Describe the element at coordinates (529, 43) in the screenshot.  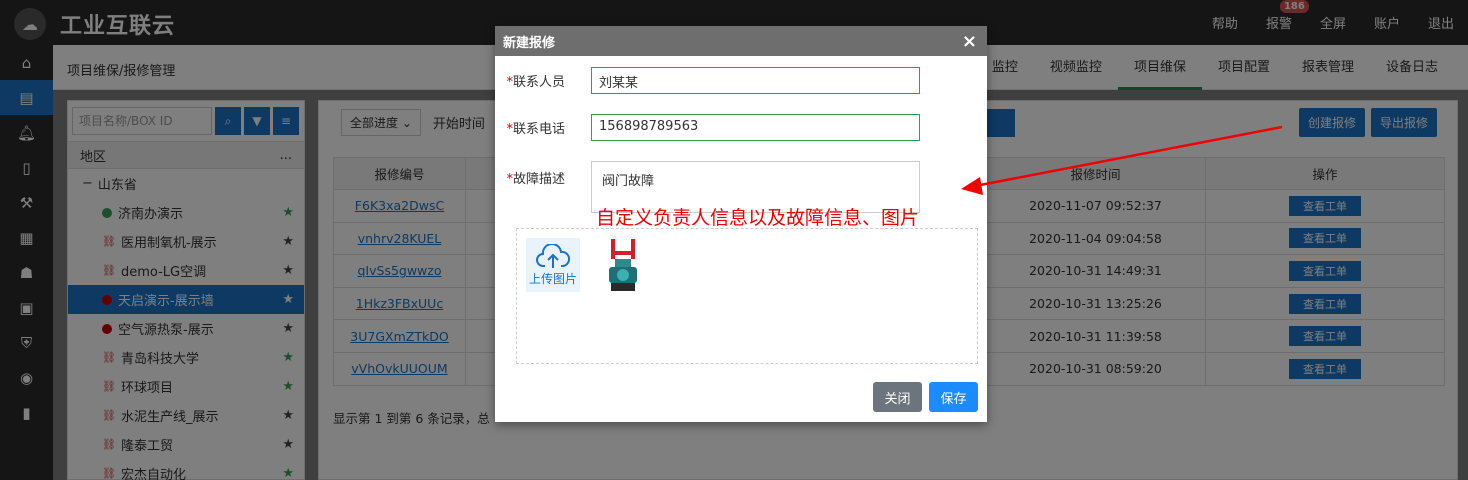
I see `dialog-title: 新建报修` at that location.